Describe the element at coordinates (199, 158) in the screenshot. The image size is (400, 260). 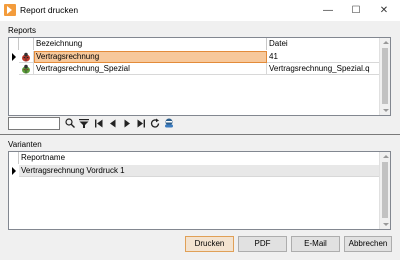
I see `column-header-reportname: Reportname` at that location.